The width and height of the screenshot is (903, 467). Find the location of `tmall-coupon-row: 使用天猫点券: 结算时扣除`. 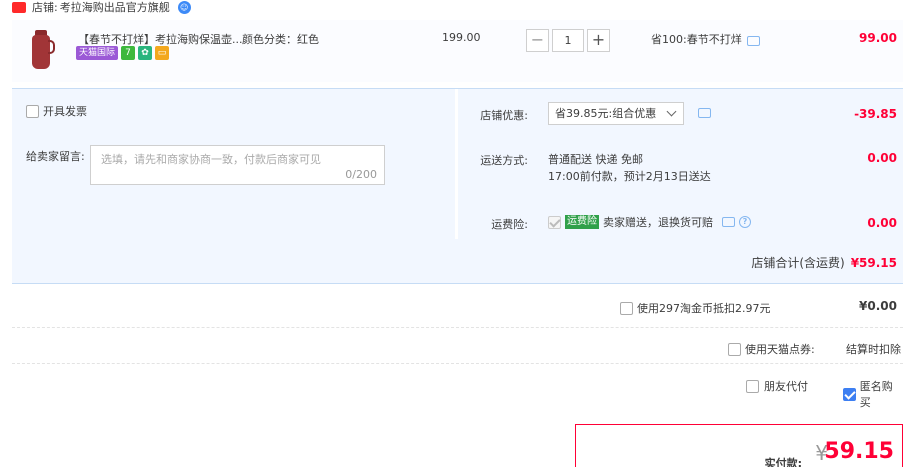

tmall-coupon-row: 使用天猫点券: 结算时扣除 is located at coordinates (457, 347).